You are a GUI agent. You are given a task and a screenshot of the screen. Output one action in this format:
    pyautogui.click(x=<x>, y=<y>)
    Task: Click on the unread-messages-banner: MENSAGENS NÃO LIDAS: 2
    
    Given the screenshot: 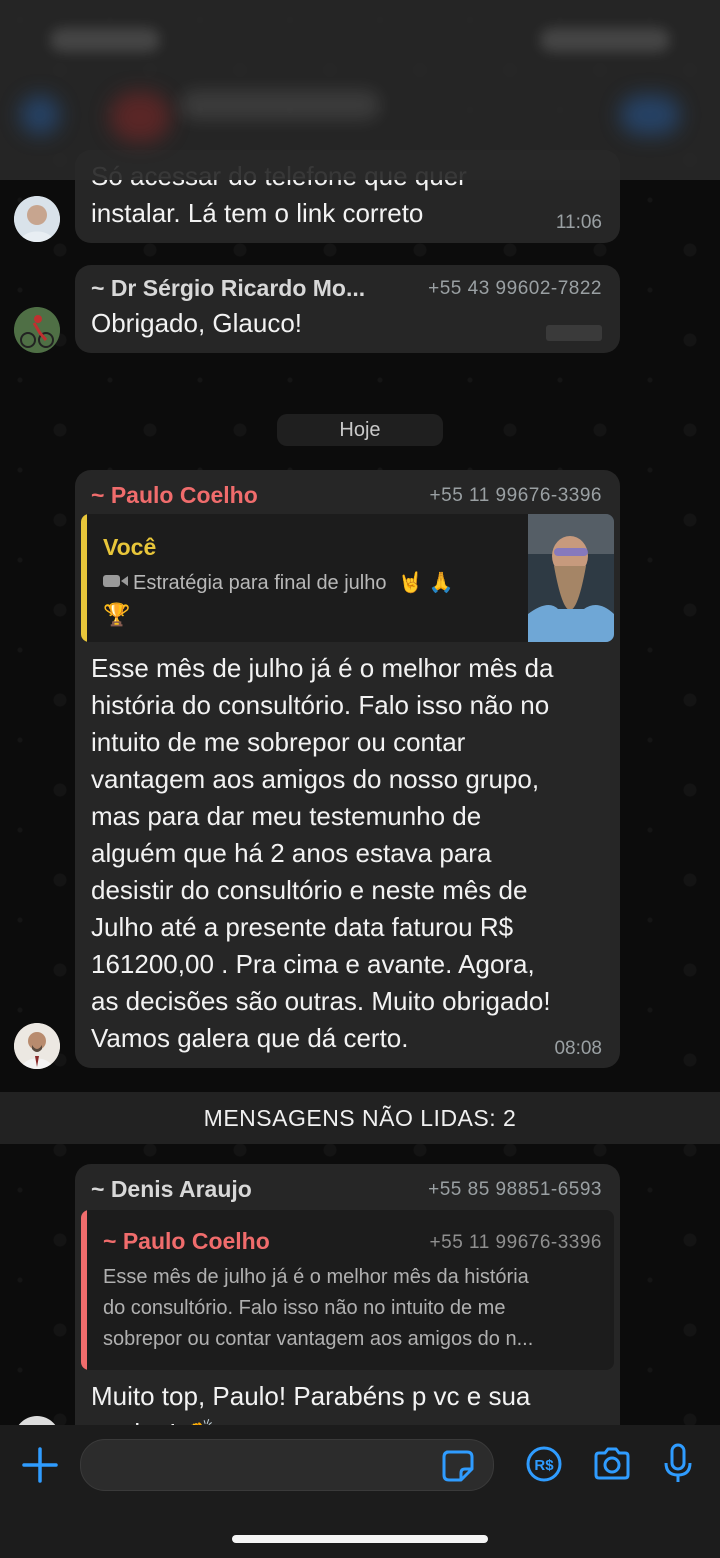 What is the action you would take?
    pyautogui.click(x=360, y=1118)
    